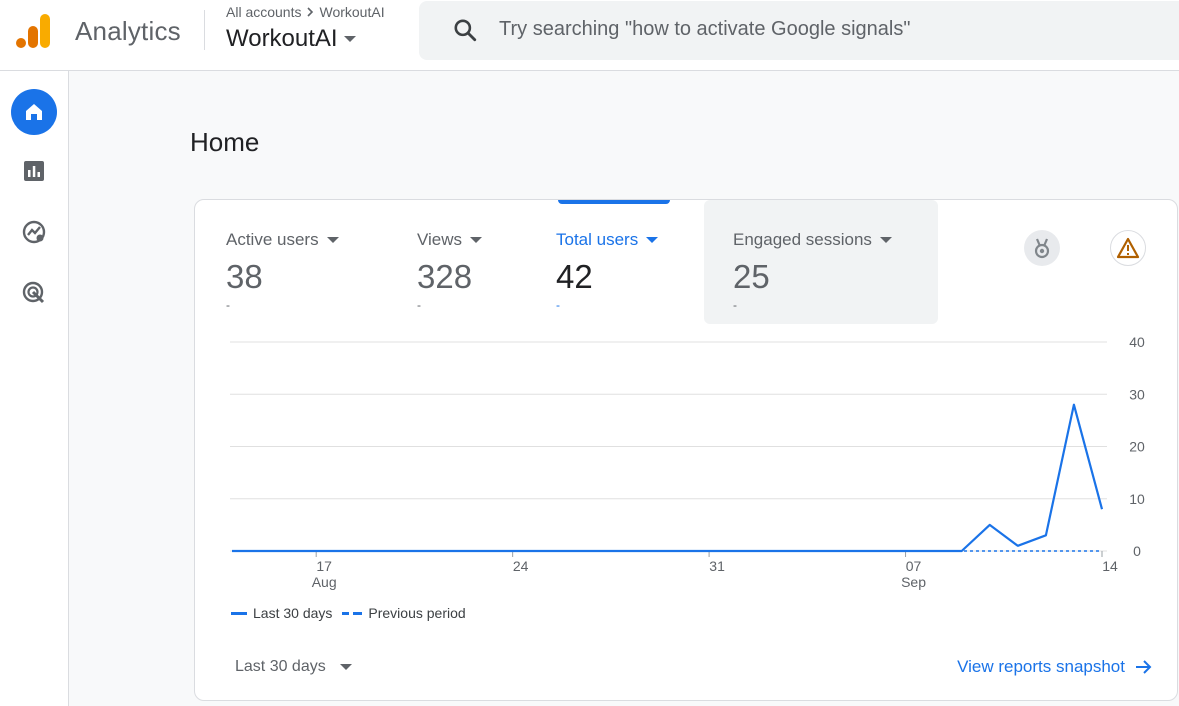 This screenshot has width=1179, height=706. Describe the element at coordinates (417, 613) in the screenshot. I see `legend-label: Previous period` at that location.